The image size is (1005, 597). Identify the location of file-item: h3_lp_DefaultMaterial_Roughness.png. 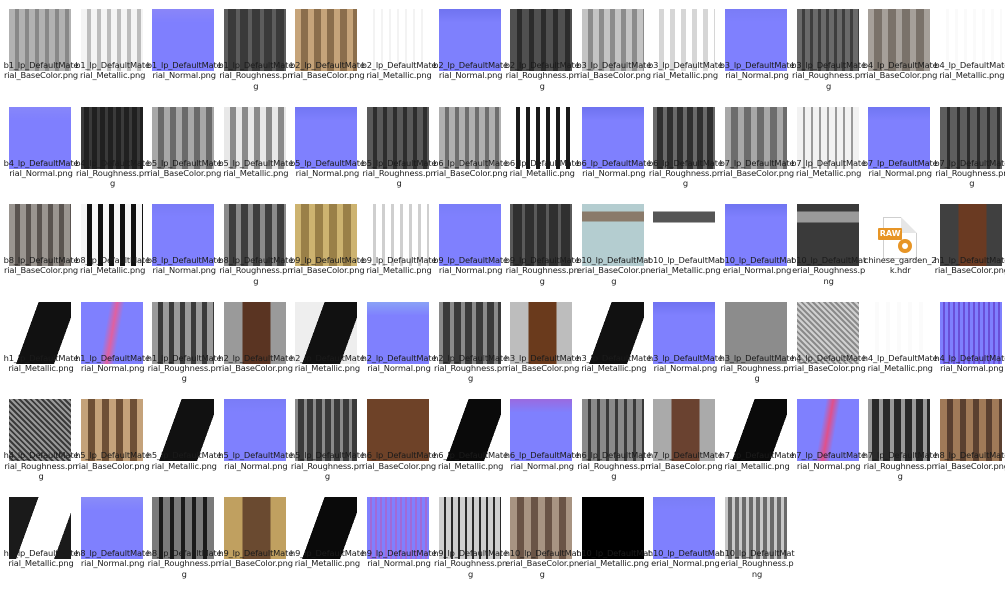
(757, 341).